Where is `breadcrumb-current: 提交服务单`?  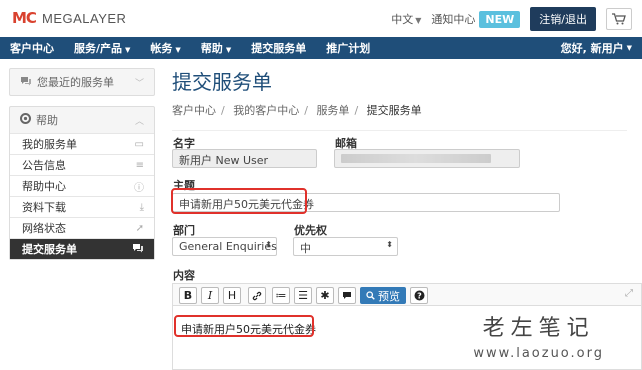
breadcrumb-current: 提交服务单 is located at coordinates (394, 110).